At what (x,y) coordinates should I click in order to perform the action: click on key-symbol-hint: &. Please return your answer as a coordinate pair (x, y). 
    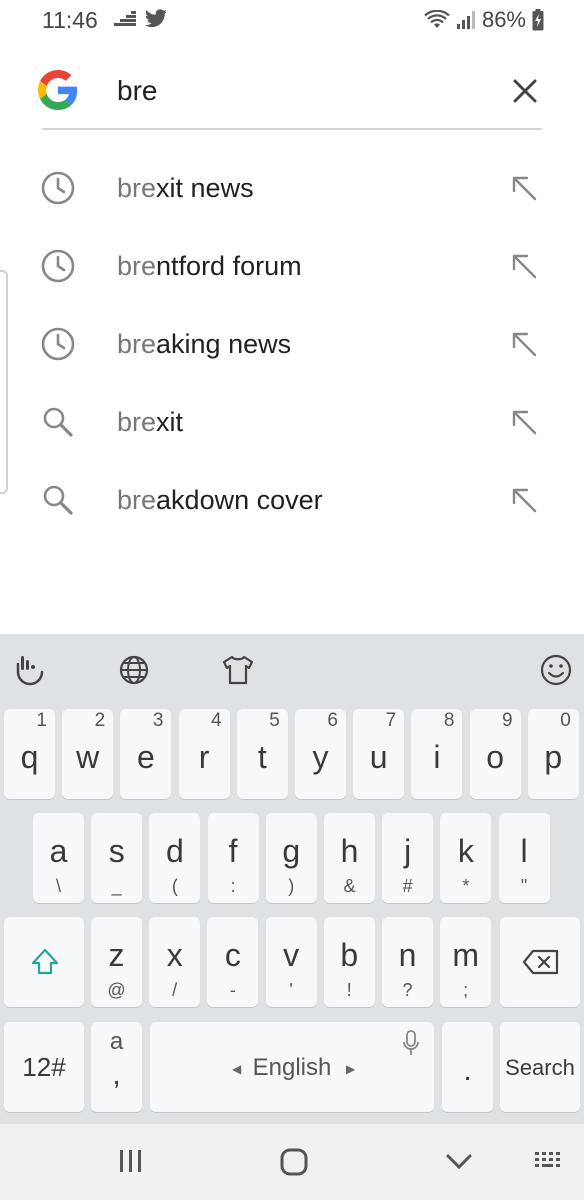
    Looking at the image, I should click on (349, 886).